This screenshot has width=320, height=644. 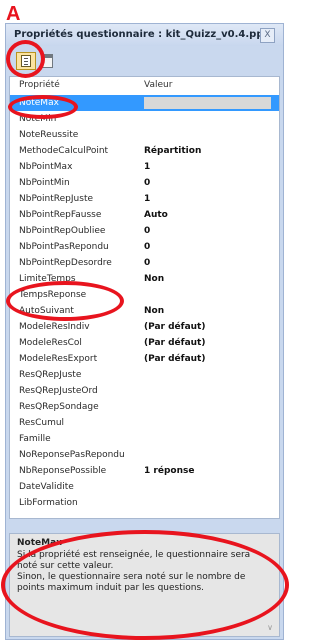 What do you see at coordinates (46, 487) in the screenshot?
I see `property-name: DateValidite` at bounding box center [46, 487].